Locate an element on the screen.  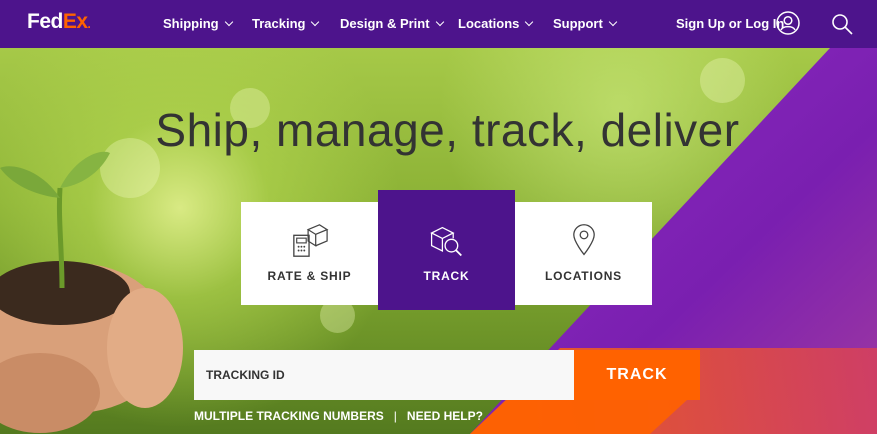
tab-rate-ship: RATE & SHIP is located at coordinates (309, 253).